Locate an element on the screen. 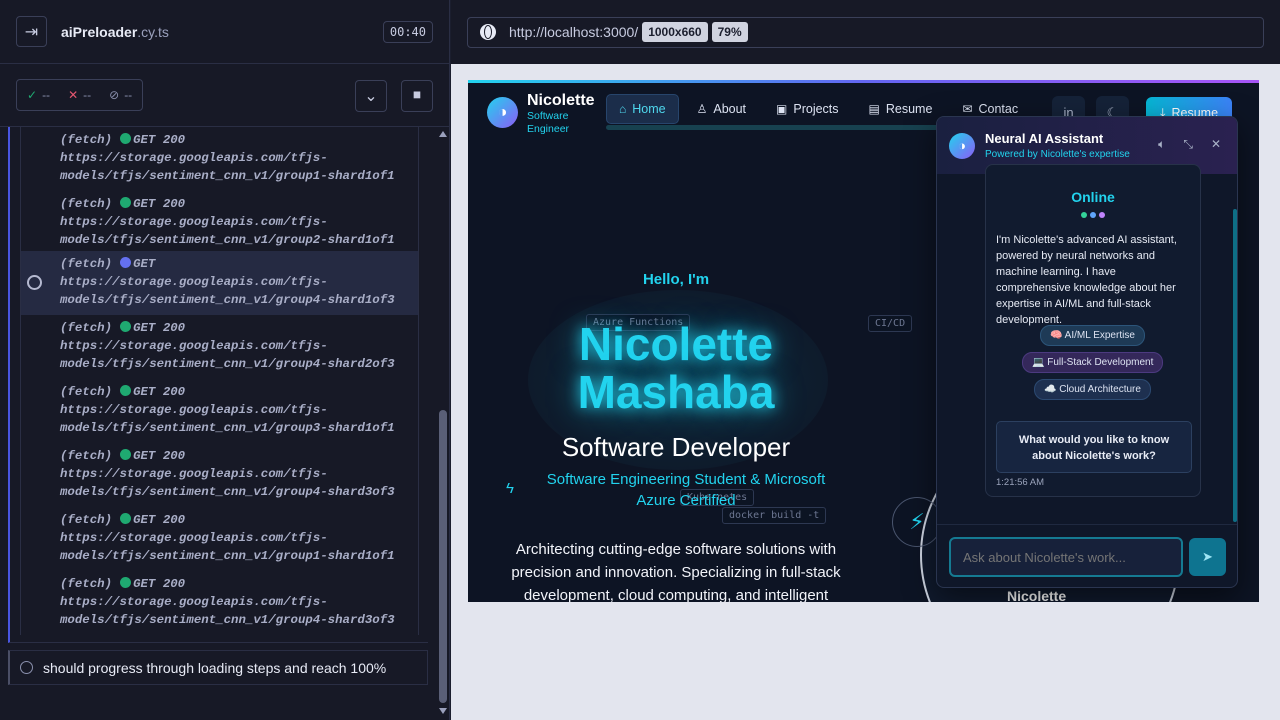 Image resolution: width=1280 pixels, height=720 pixels. speaker-icon: 🔈︎ is located at coordinates (1161, 144).